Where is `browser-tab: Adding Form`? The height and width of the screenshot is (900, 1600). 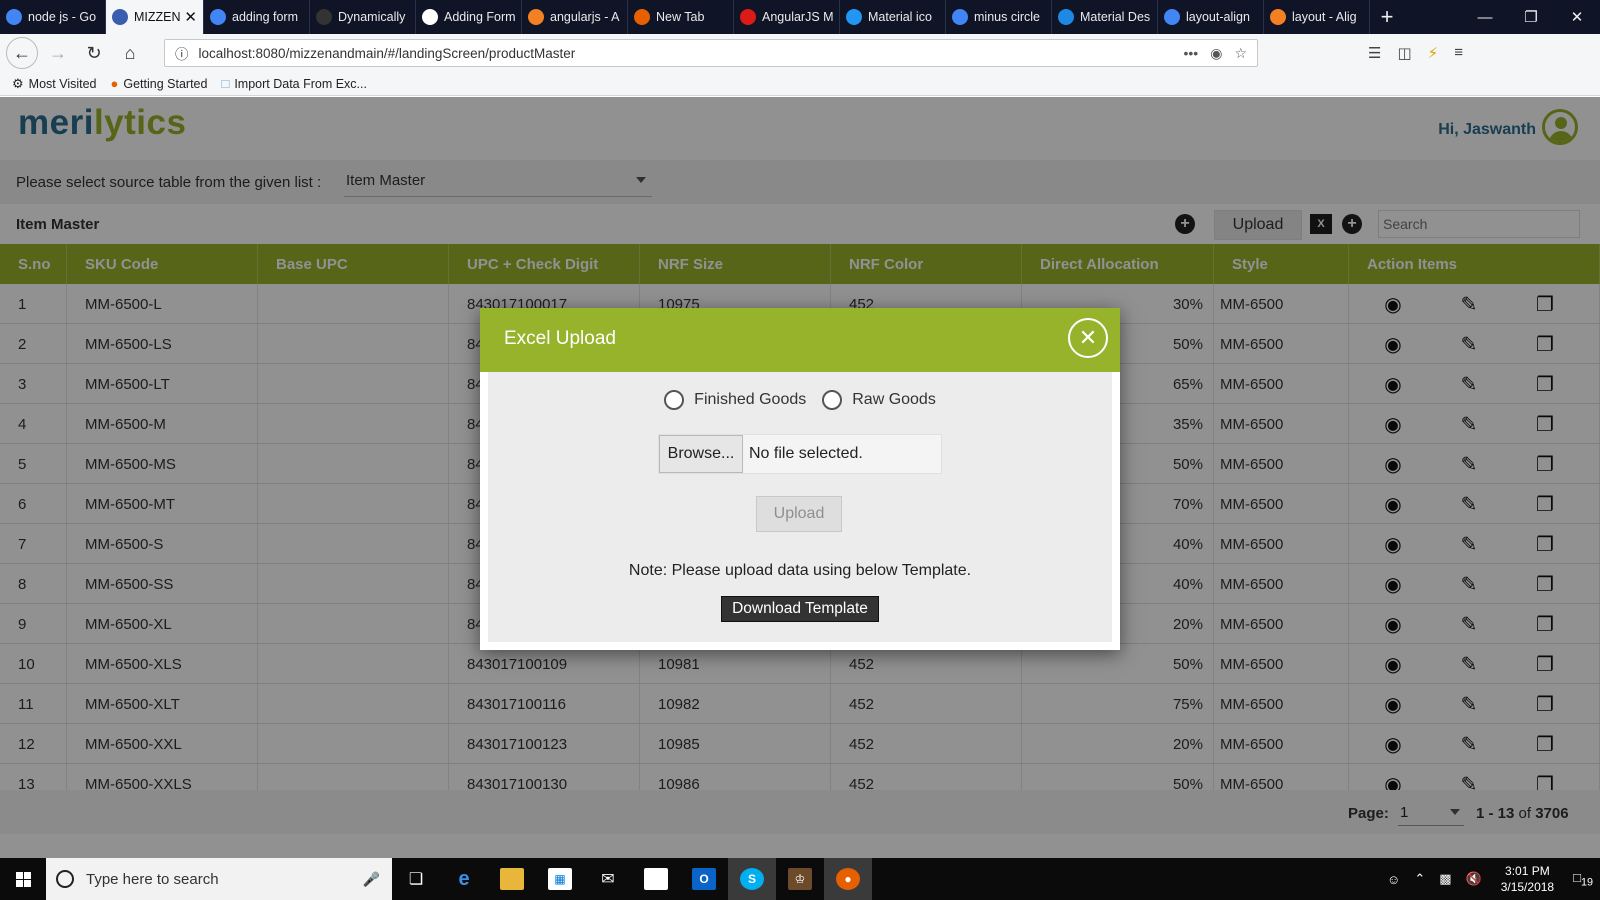
browser-tab: Adding Form is located at coordinates (469, 17).